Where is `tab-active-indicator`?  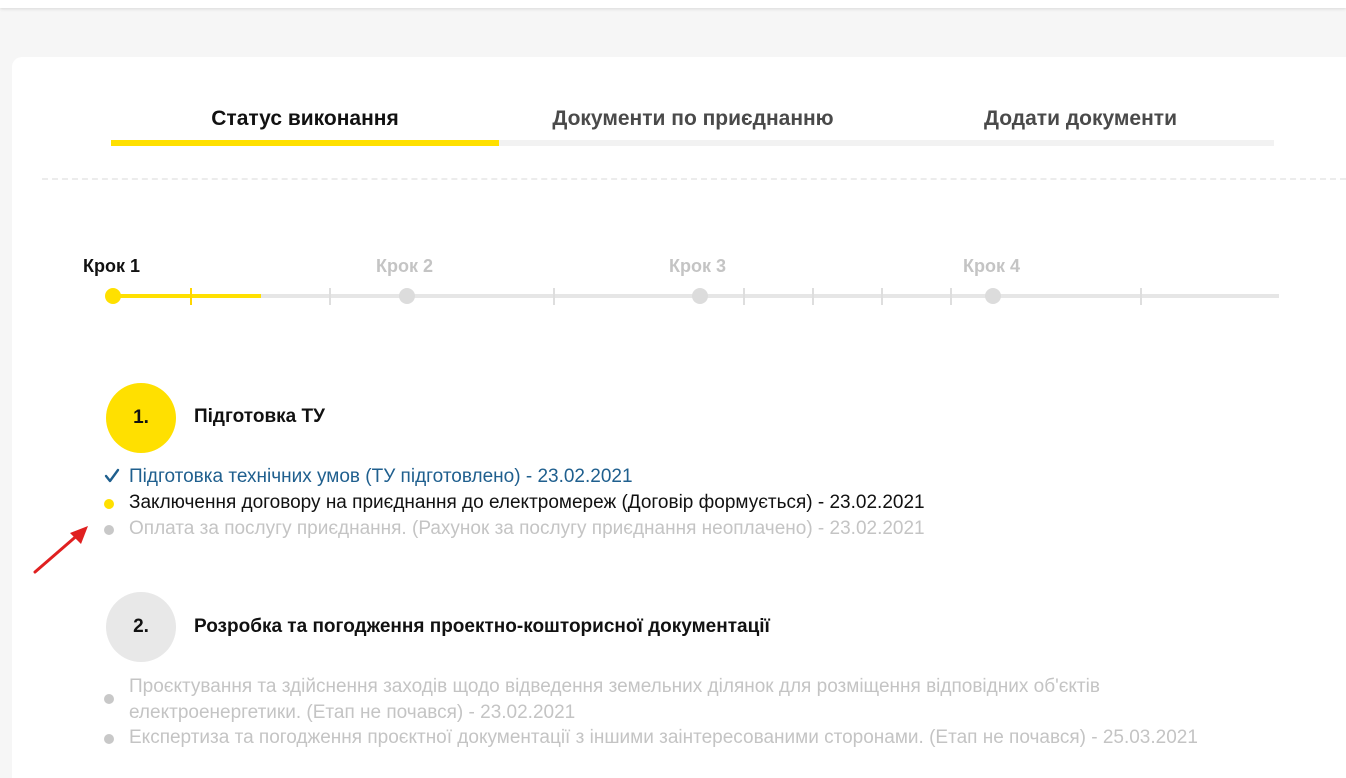
tab-active-indicator is located at coordinates (305, 143).